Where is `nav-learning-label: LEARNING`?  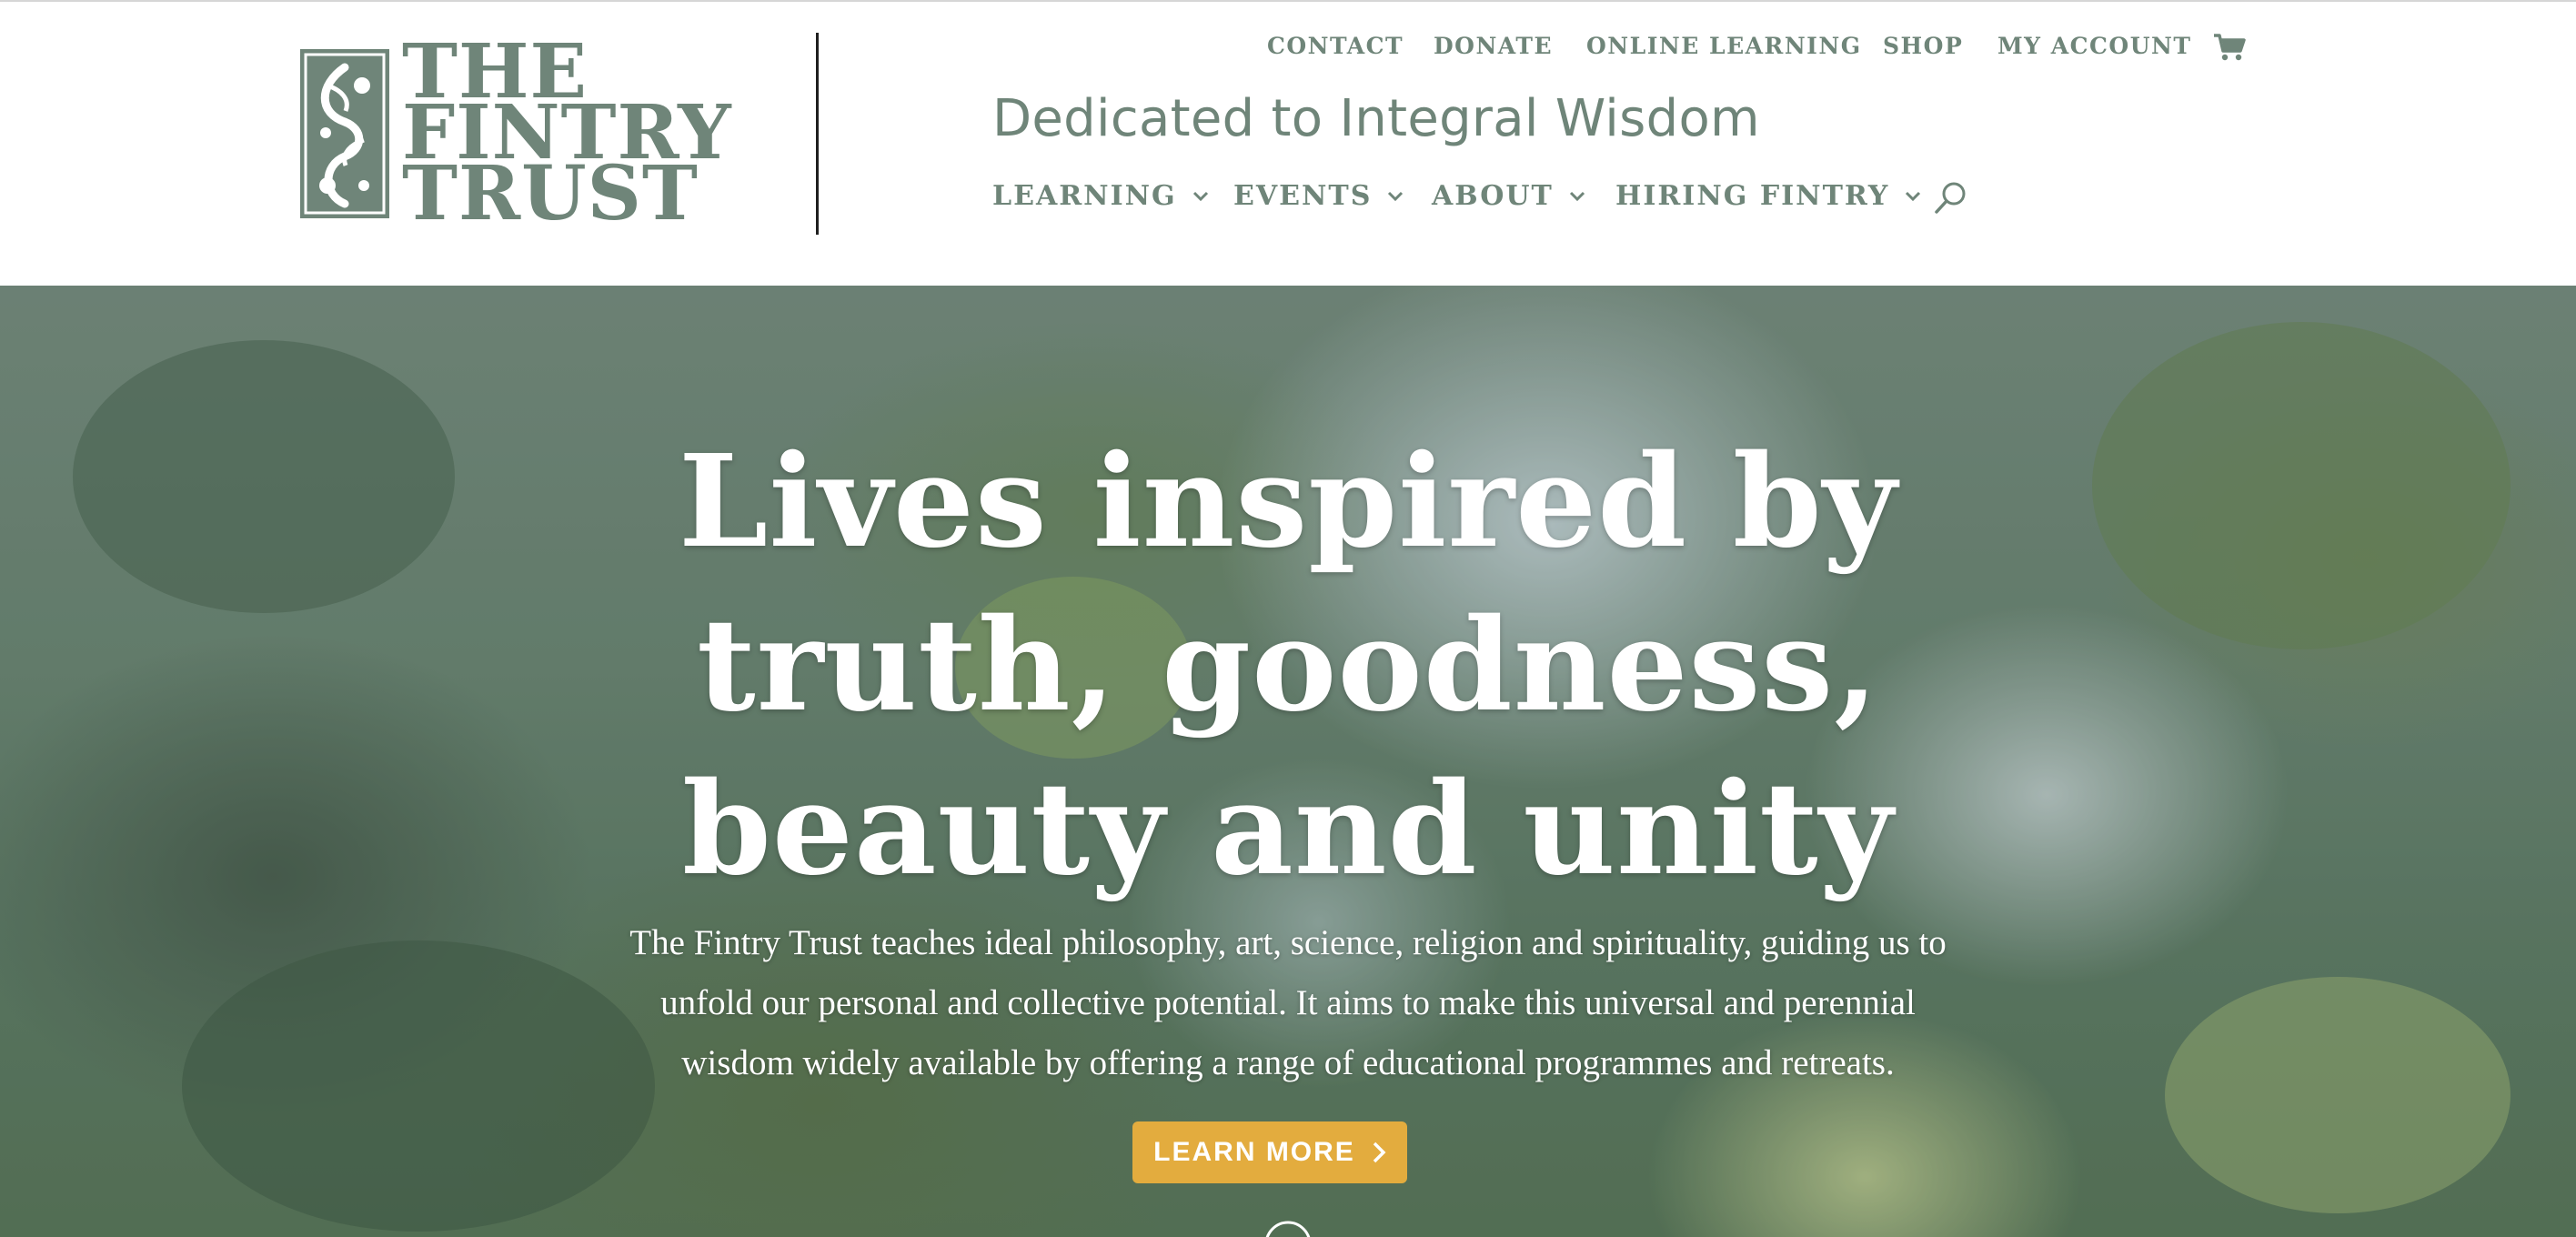 nav-learning-label: LEARNING is located at coordinates (1084, 196).